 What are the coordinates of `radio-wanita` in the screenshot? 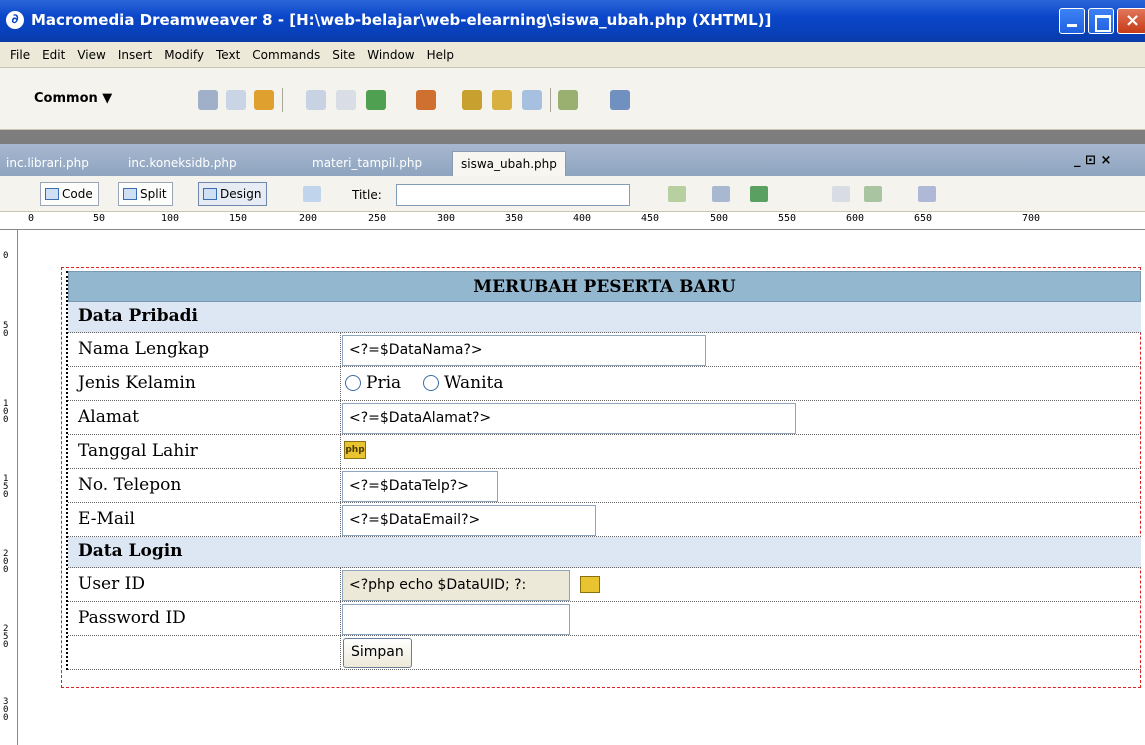 It's located at (431, 383).